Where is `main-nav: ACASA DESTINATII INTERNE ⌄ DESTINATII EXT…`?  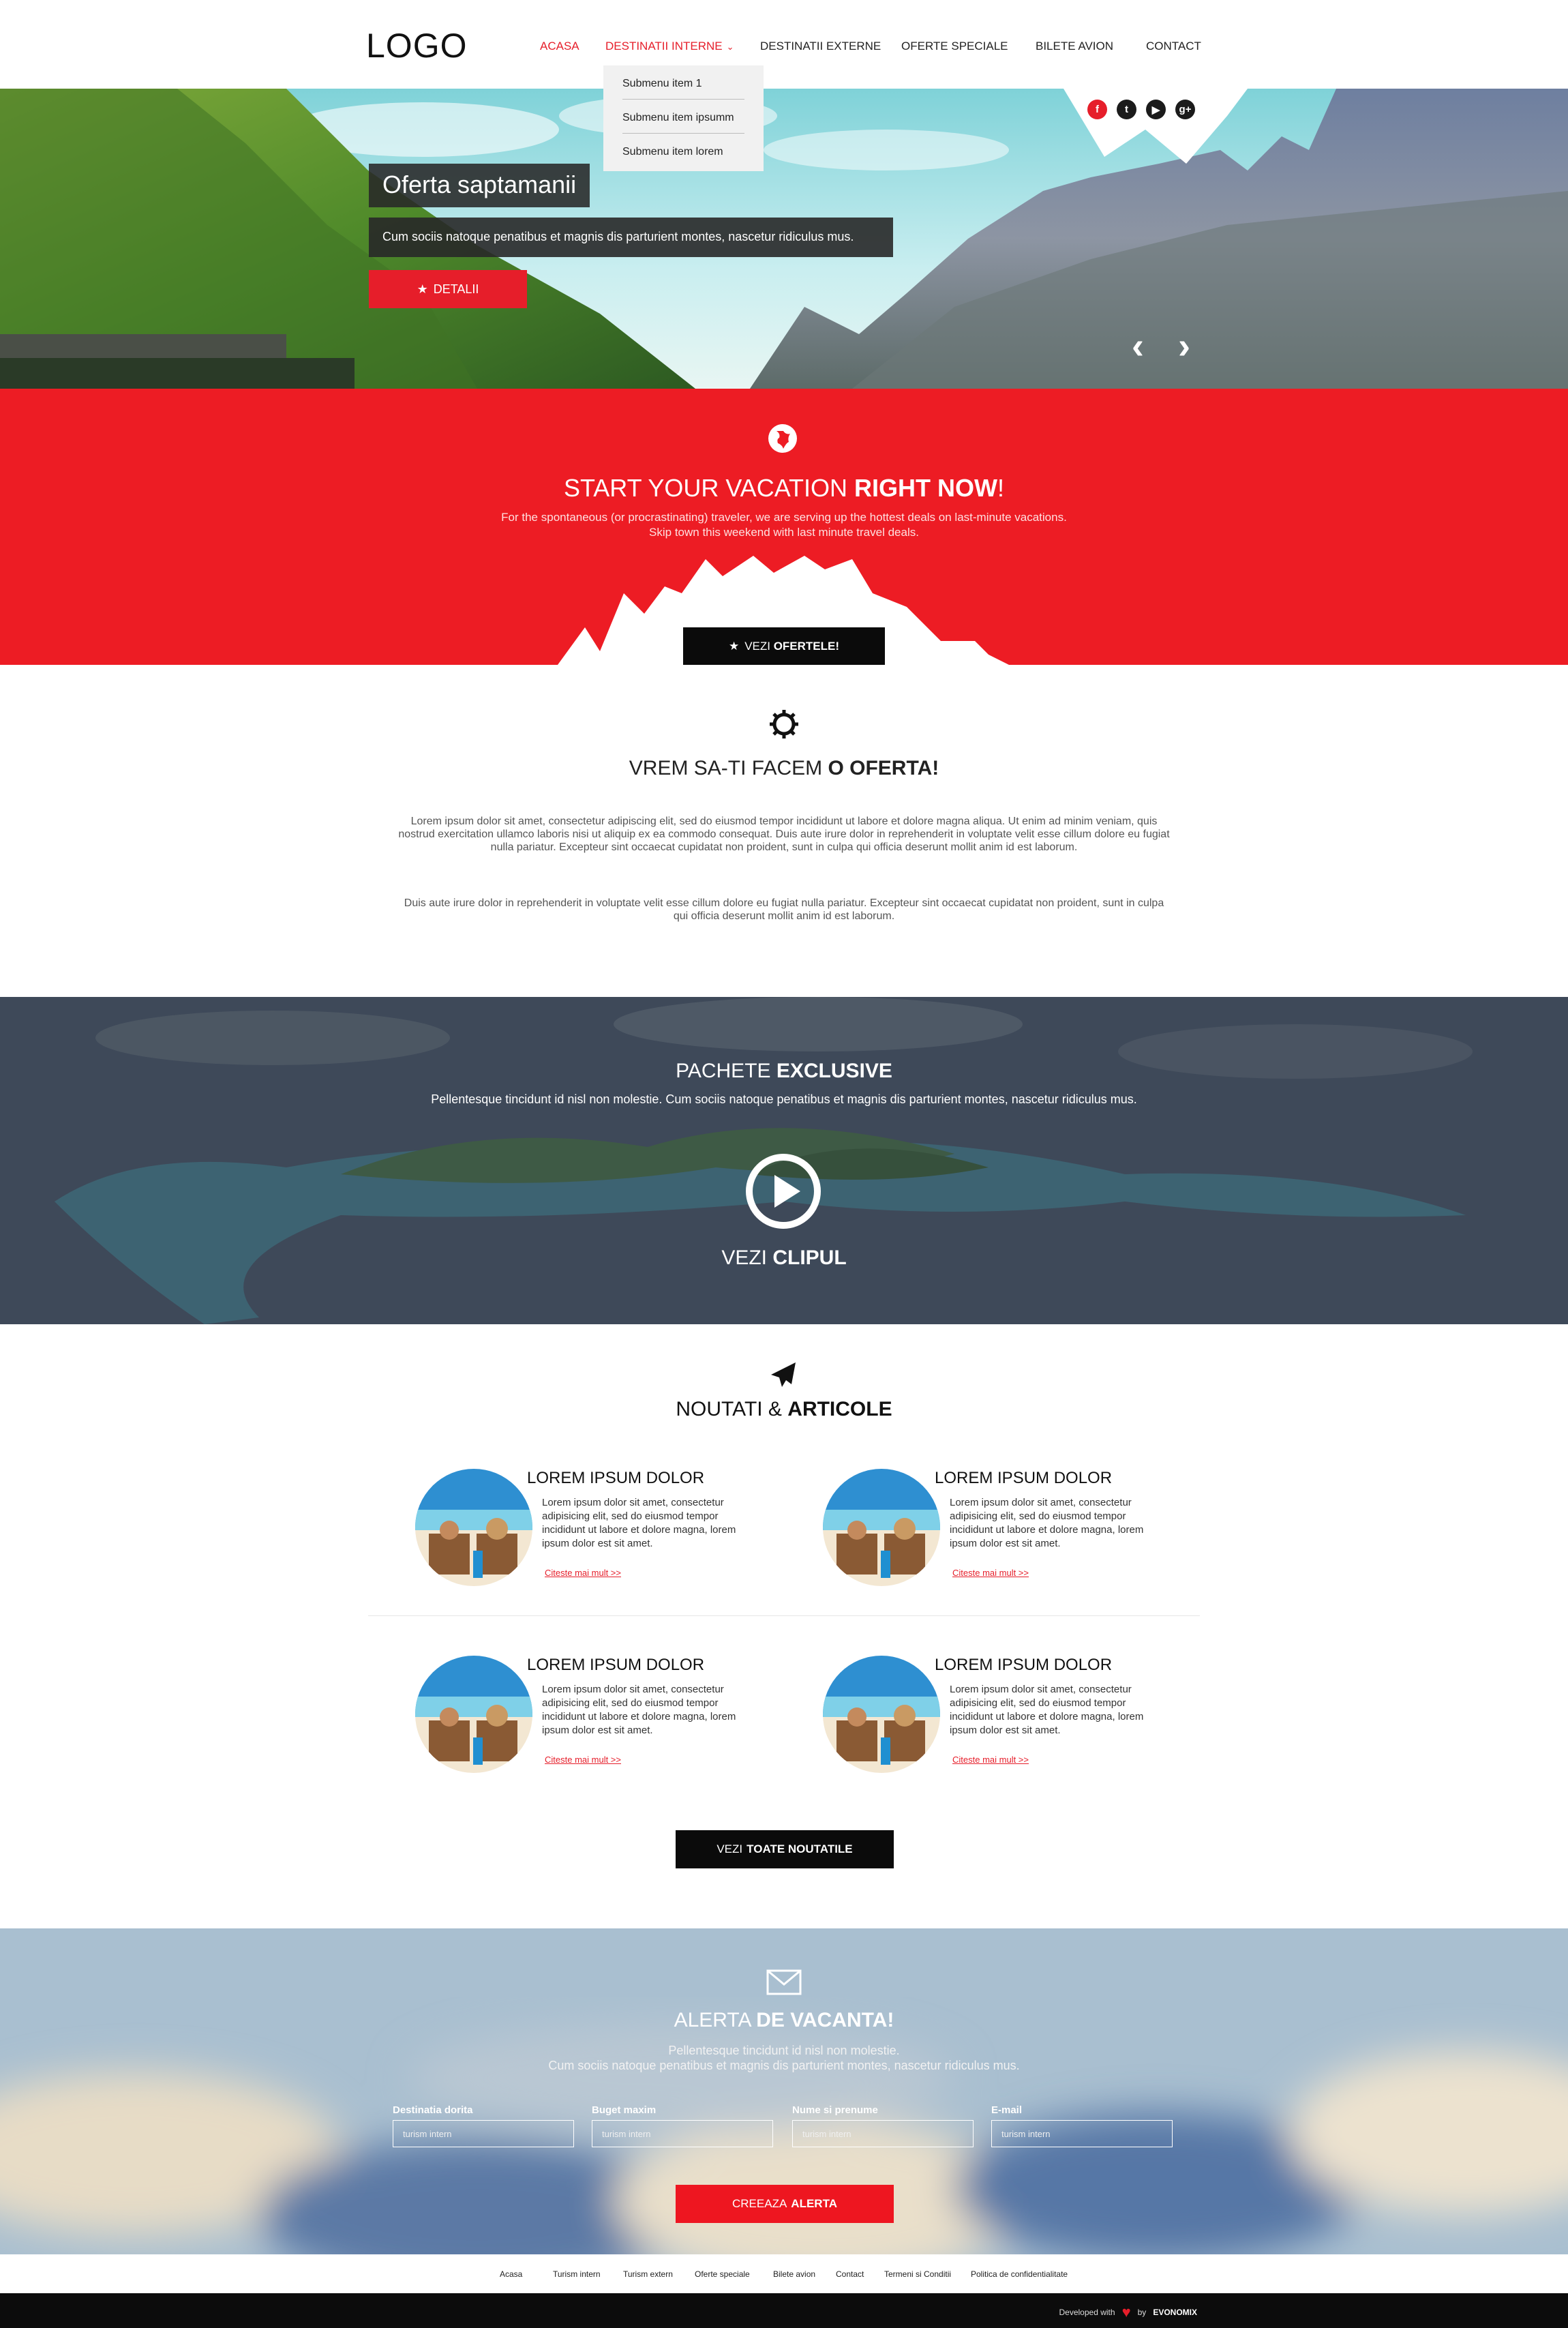 main-nav: ACASA DESTINATII INTERNE ⌄ DESTINATII EXT… is located at coordinates (784, 50).